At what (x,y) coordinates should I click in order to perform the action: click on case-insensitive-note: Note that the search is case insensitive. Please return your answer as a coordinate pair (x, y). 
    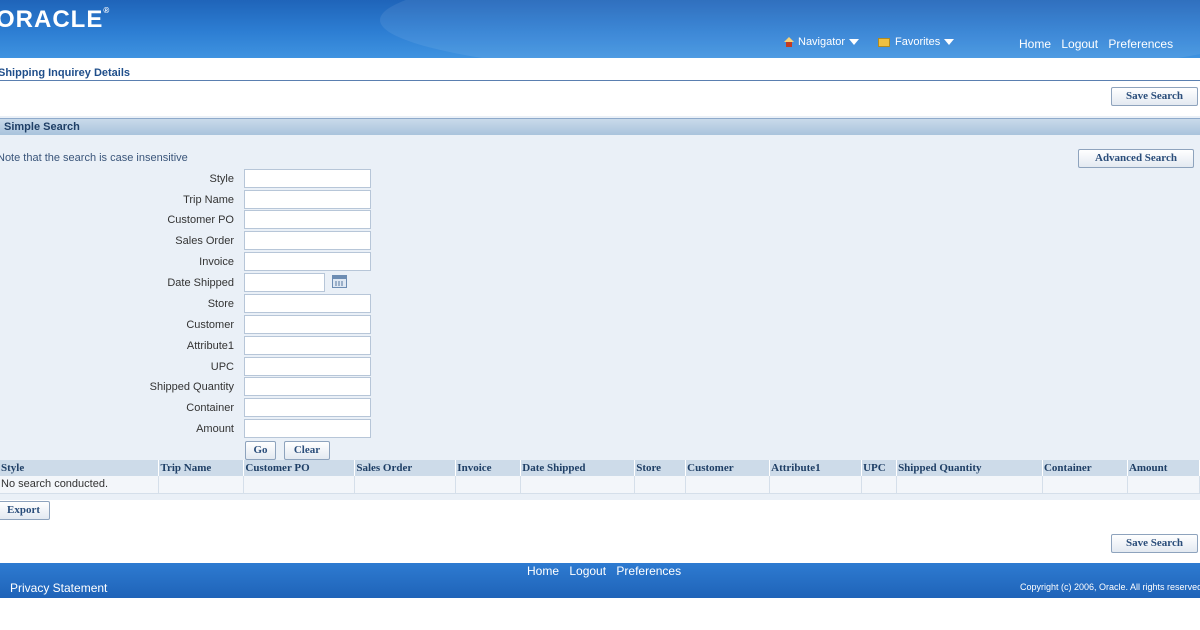
    Looking at the image, I should click on (94, 158).